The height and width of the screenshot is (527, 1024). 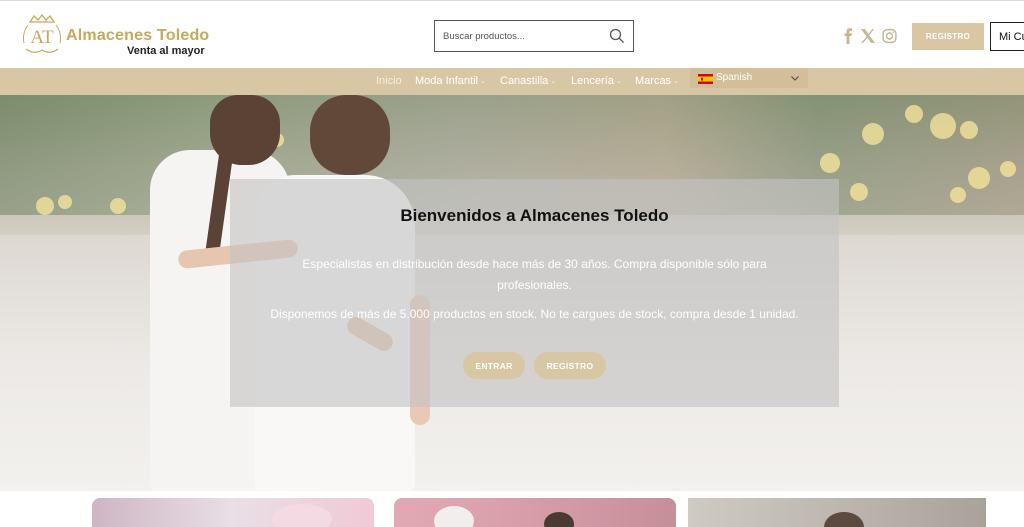 I want to click on nav-item-label: Inicio, so click(x=389, y=81).